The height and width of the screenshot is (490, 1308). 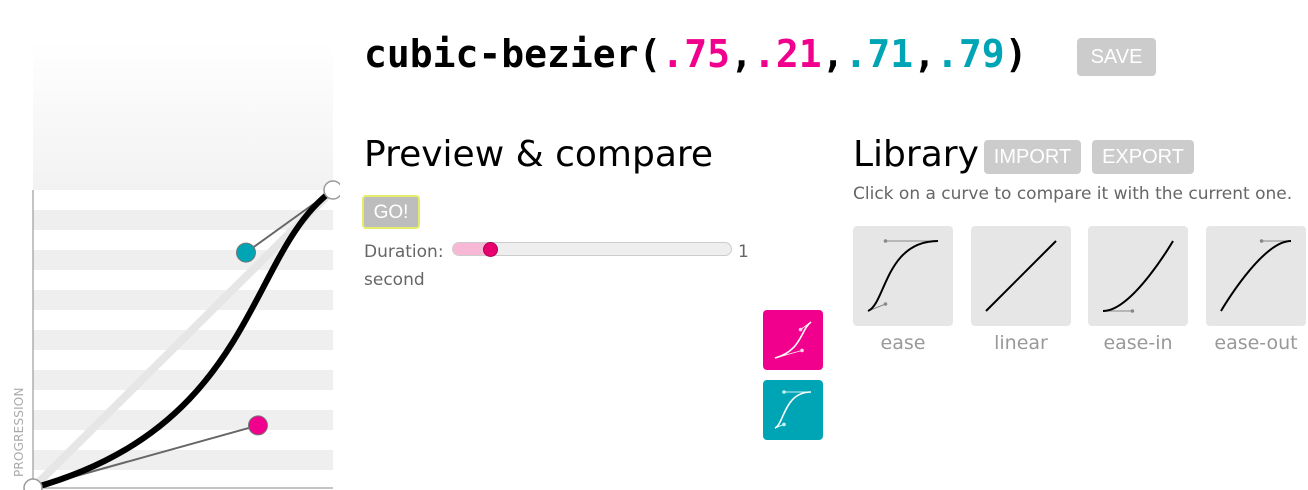 What do you see at coordinates (1143, 157) in the screenshot?
I see `export-button: EXPORT` at bounding box center [1143, 157].